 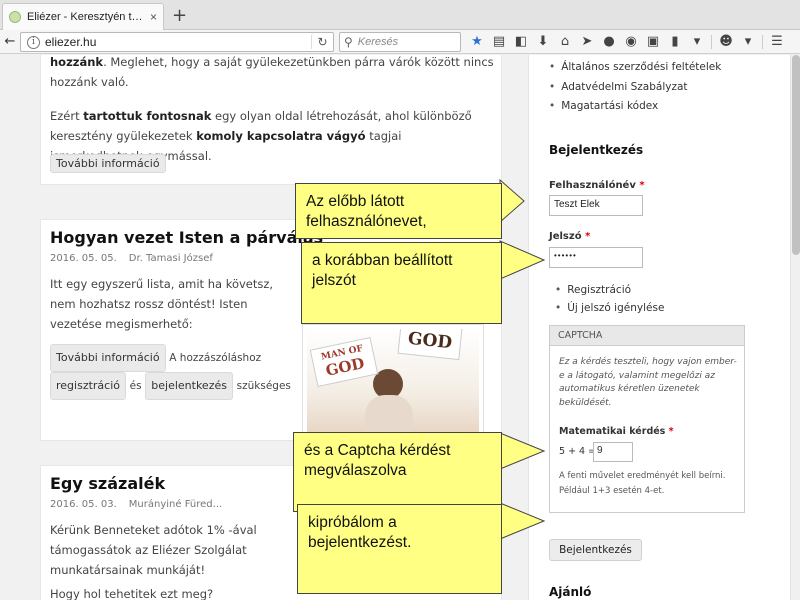 I want to click on login-title: Bejelentkezés, so click(x=596, y=150).